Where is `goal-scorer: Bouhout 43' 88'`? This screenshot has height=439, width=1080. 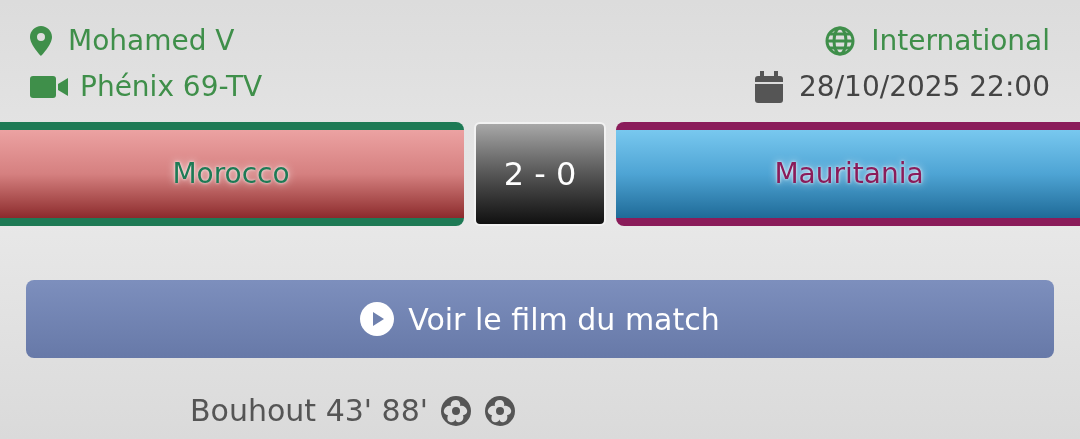 goal-scorer: Bouhout 43' 88' is located at coordinates (309, 411).